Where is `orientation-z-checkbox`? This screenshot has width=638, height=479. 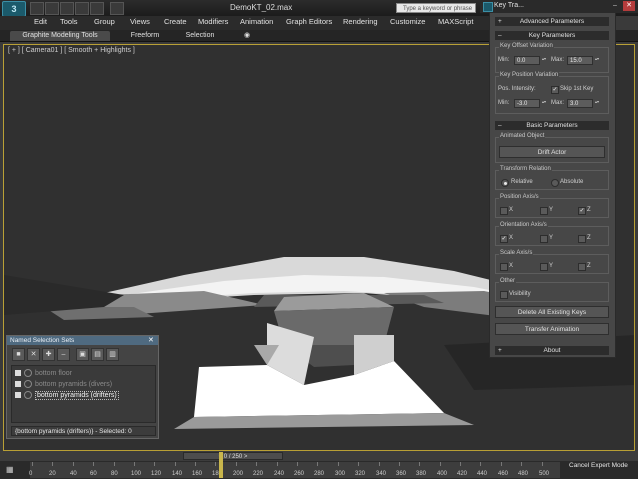 orientation-z-checkbox is located at coordinates (582, 239).